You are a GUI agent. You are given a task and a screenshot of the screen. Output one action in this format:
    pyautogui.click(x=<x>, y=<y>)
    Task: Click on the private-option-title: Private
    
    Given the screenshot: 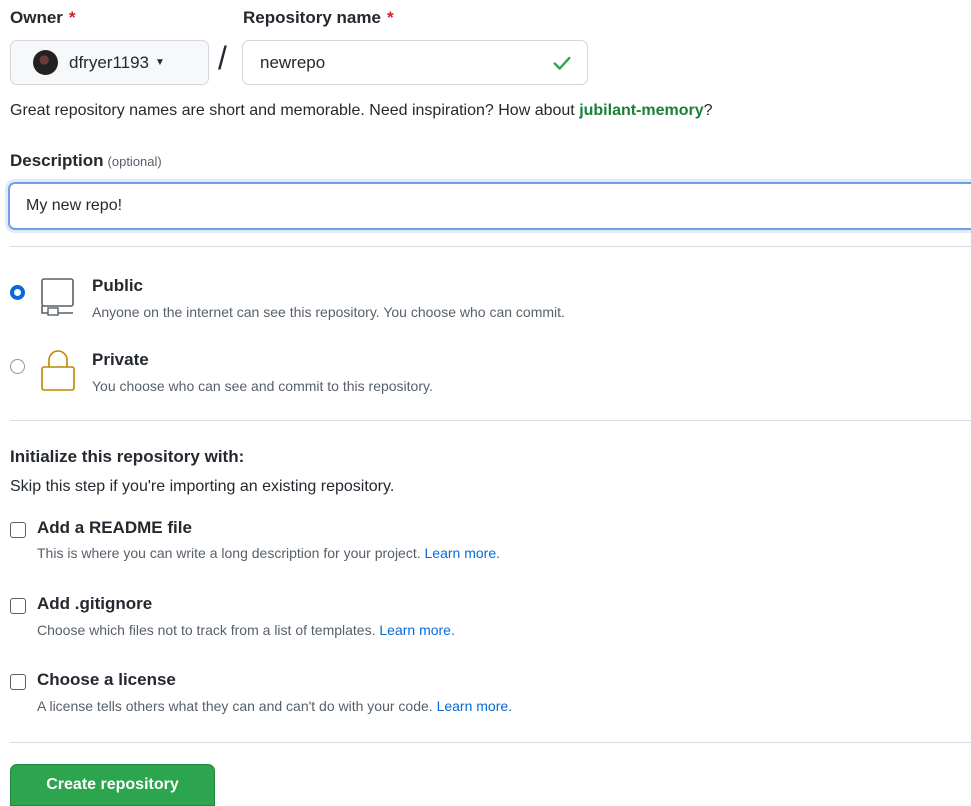 What is the action you would take?
    pyautogui.click(x=120, y=359)
    